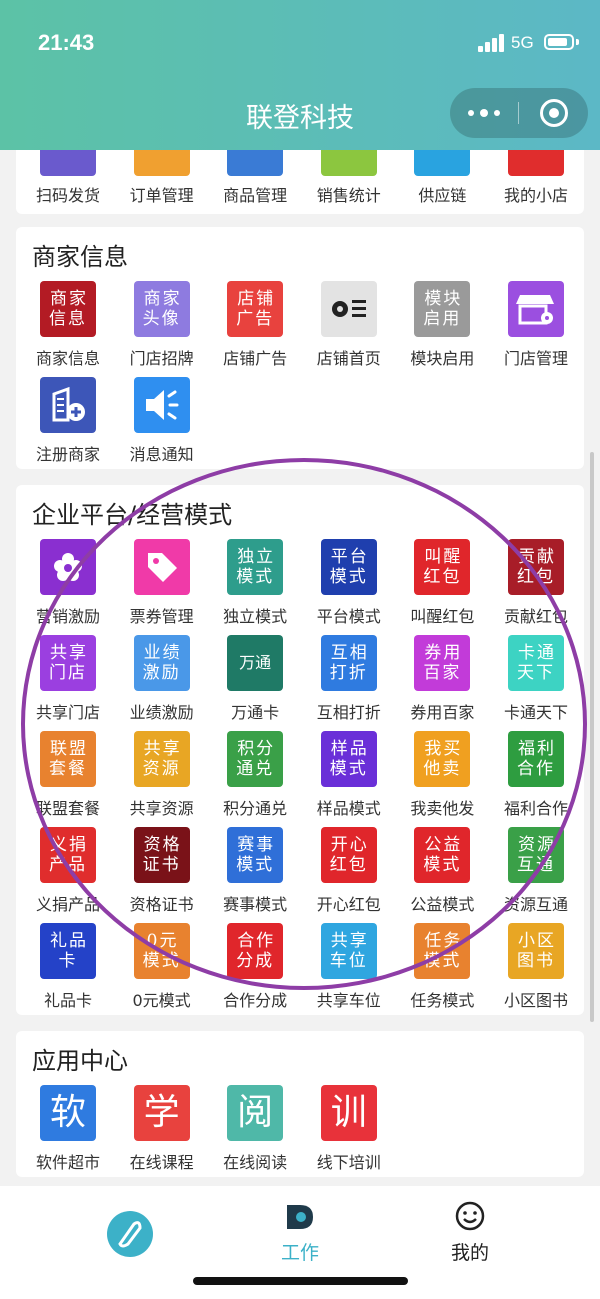 The image size is (600, 1299). What do you see at coordinates (492, 43) in the screenshot?
I see `signal-icon` at bounding box center [492, 43].